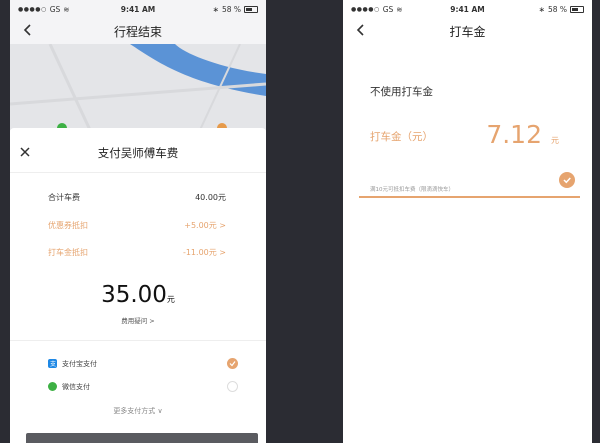 The width and height of the screenshot is (600, 443). Describe the element at coordinates (514, 134) in the screenshot. I see `ride-gold-value: 7.12` at that location.